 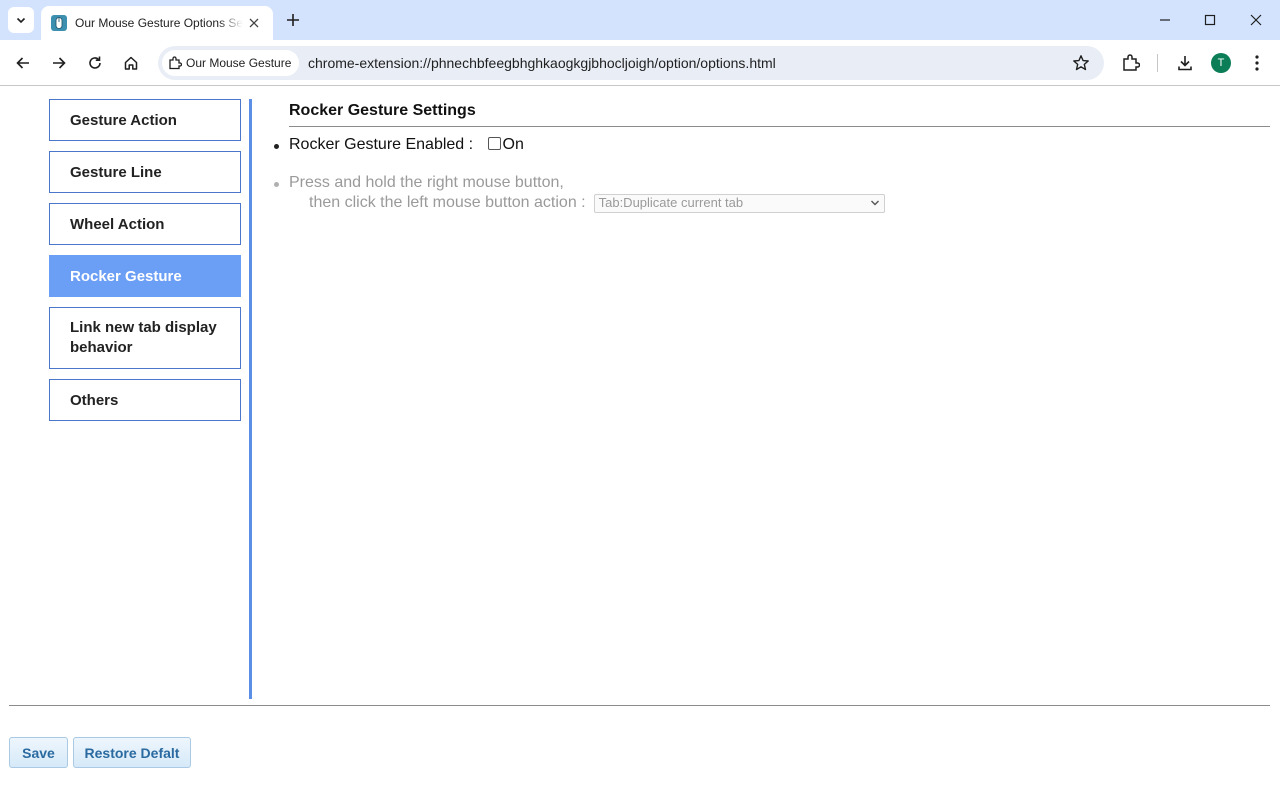 I want to click on toolbar-divider, so click(x=1157, y=63).